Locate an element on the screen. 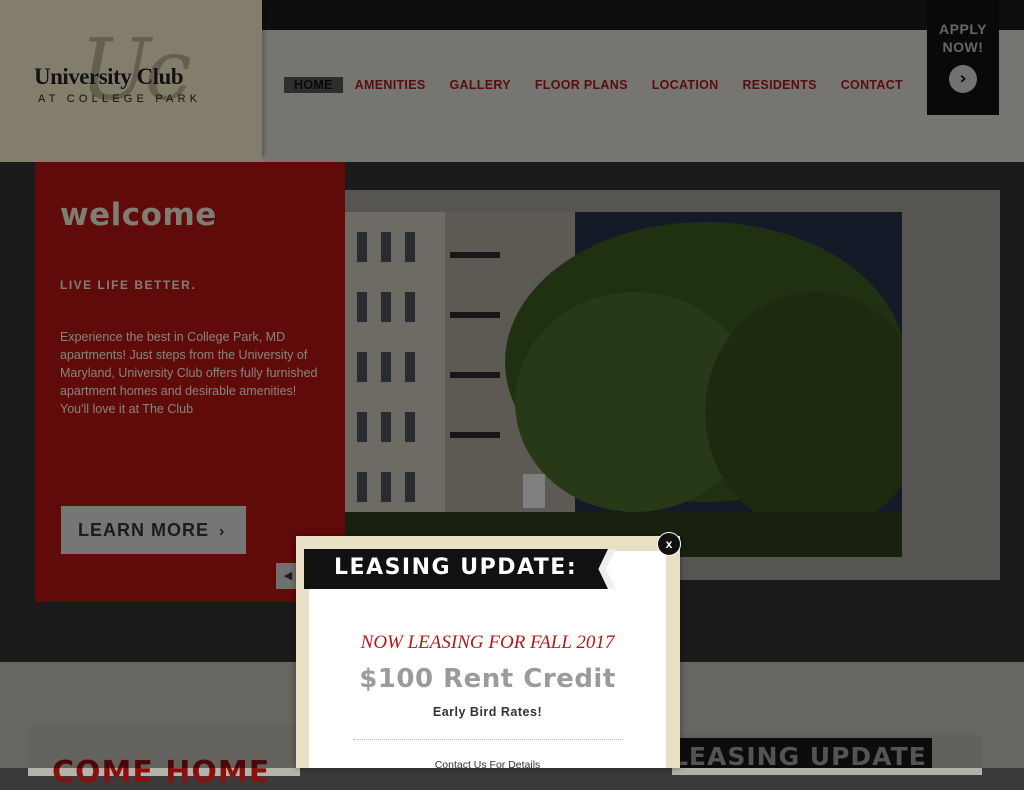  popup-leasing-line: NOW LEASING FOR FALL 2017 is located at coordinates (487, 642).